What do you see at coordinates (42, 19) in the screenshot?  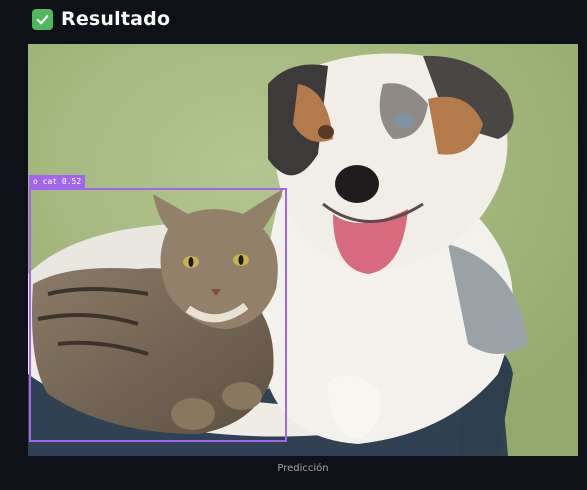 I see `check-mark-icon` at bounding box center [42, 19].